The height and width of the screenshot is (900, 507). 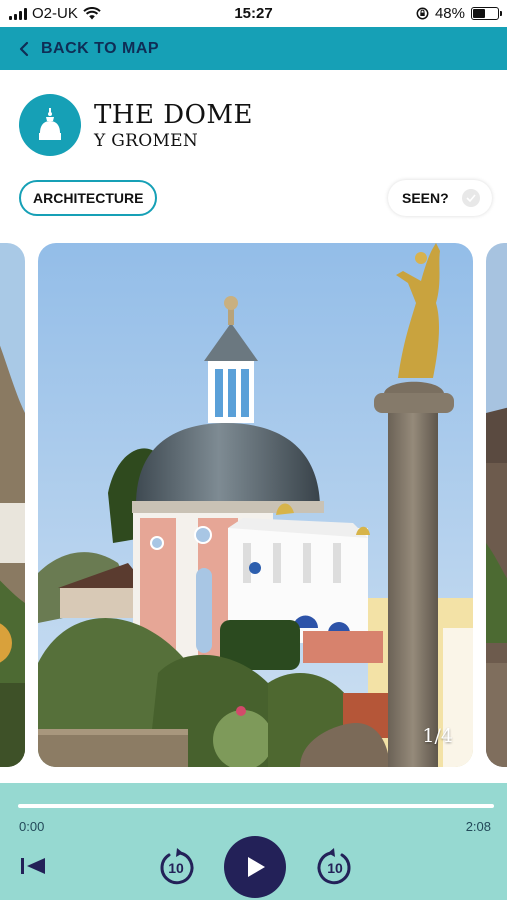 I want to click on status-left: O2-UK, so click(x=55, y=13).